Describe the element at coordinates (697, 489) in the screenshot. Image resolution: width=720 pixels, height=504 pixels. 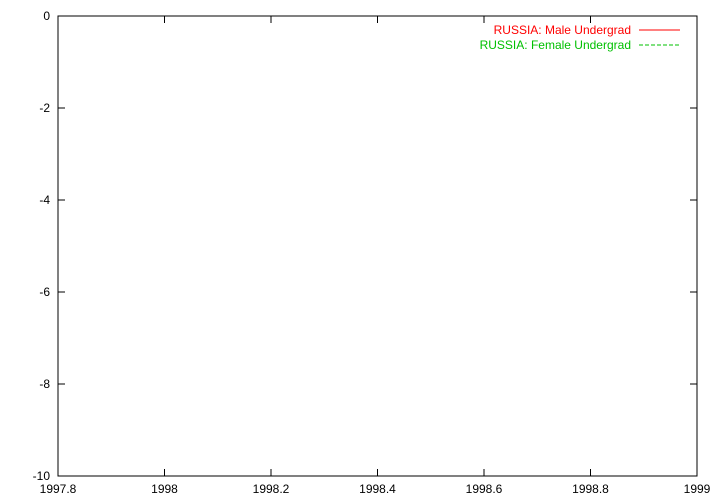
I see `x-tick-label: 1999` at that location.